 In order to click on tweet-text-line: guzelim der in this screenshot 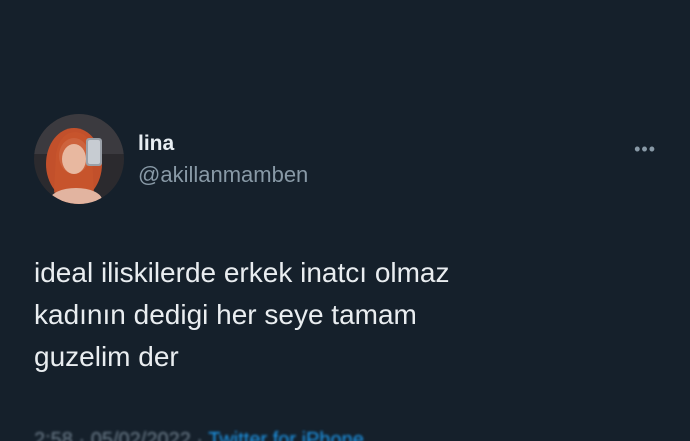, I will do `click(106, 356)`.